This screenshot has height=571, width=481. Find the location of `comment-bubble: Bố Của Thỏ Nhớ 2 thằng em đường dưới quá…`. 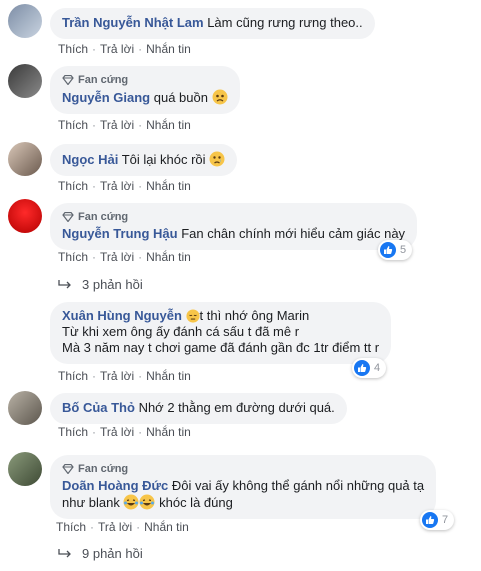

comment-bubble: Bố Của Thỏ Nhớ 2 thằng em đường dưới quá… is located at coordinates (198, 408).